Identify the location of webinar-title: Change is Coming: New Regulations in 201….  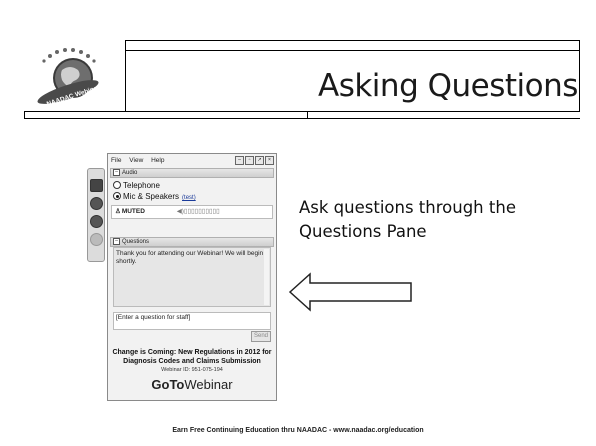
(192, 357).